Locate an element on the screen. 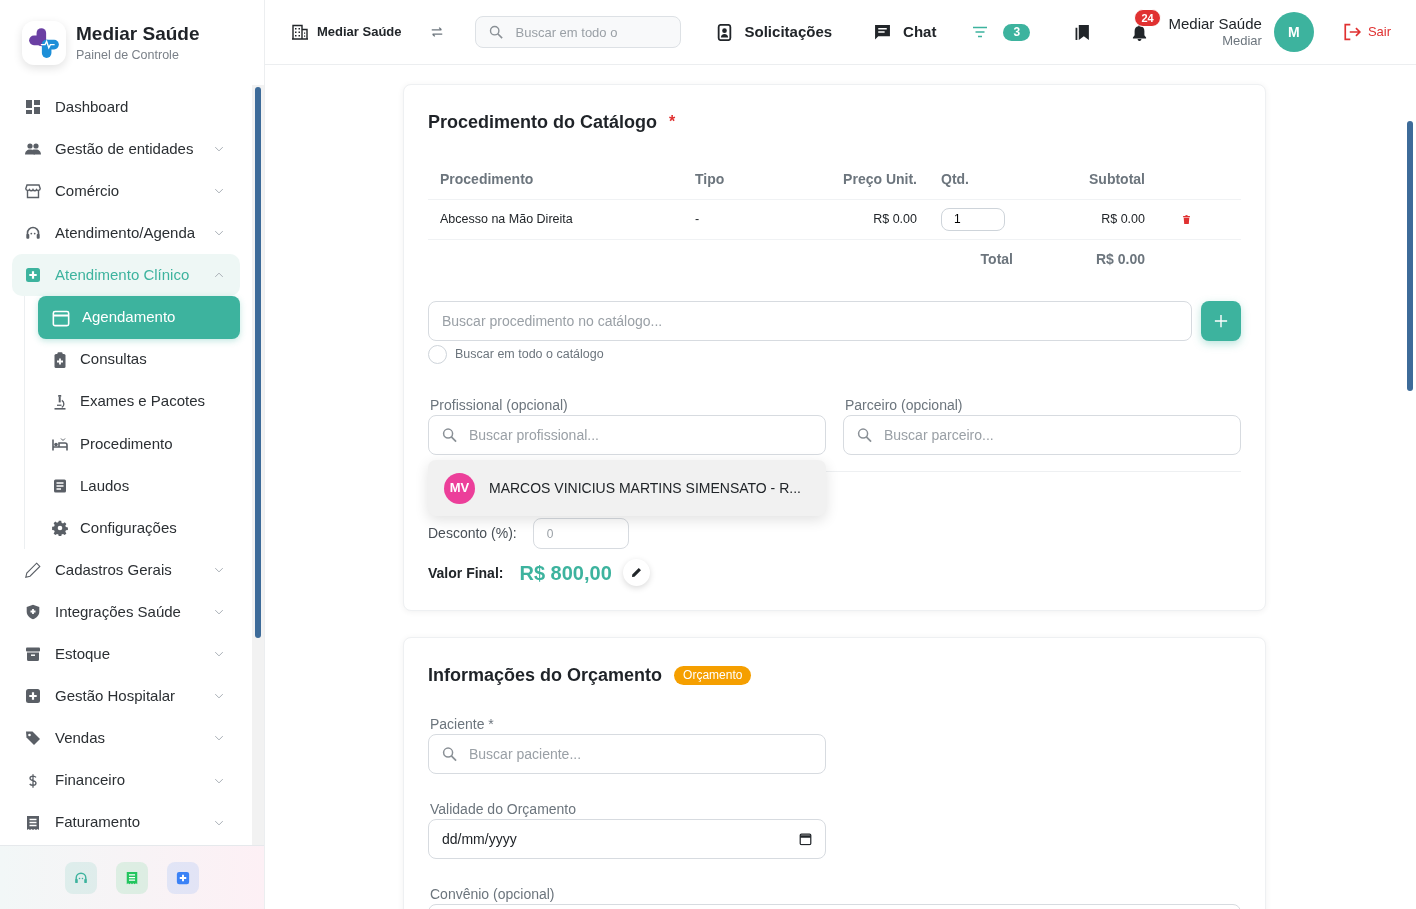 The height and width of the screenshot is (909, 1416). user-role: Mediar is located at coordinates (1241, 41).